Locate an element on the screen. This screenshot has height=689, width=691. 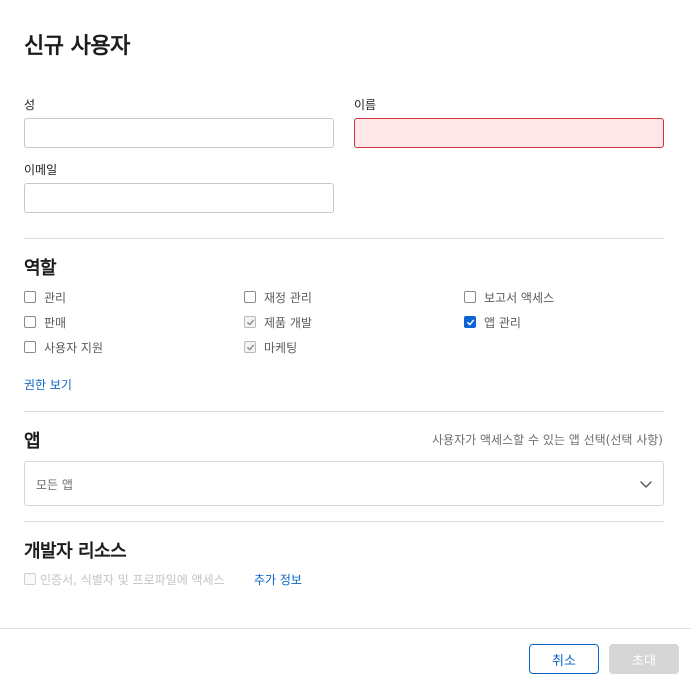
role-checkbox-row: 제품 개발 is located at coordinates (278, 322).